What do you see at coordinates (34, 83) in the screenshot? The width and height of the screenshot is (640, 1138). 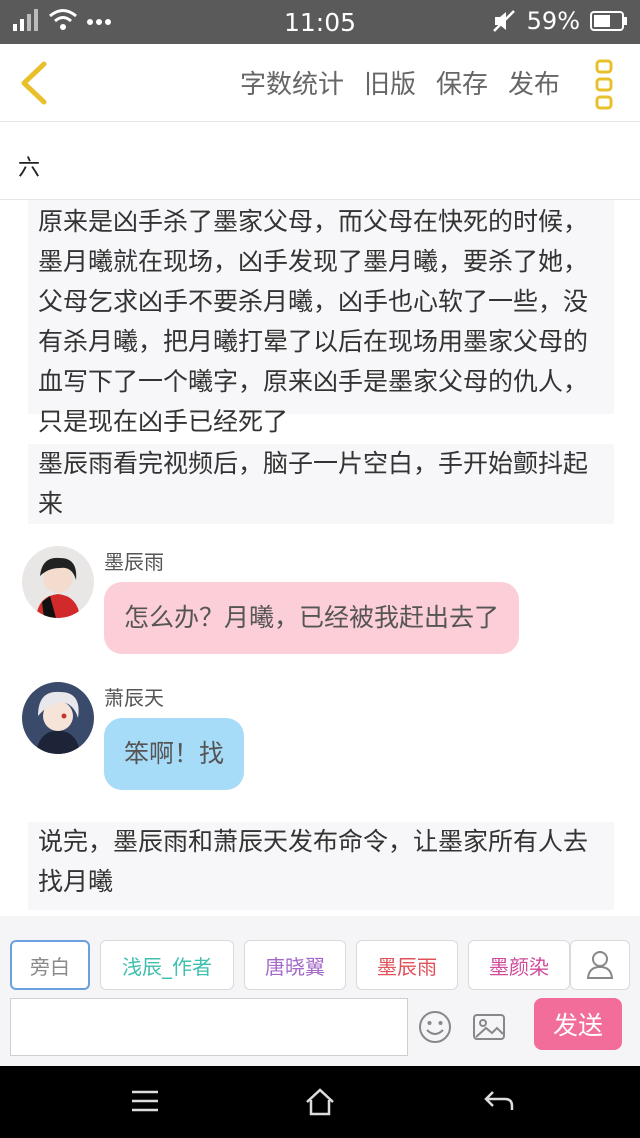 I see `back-arrow-icon` at bounding box center [34, 83].